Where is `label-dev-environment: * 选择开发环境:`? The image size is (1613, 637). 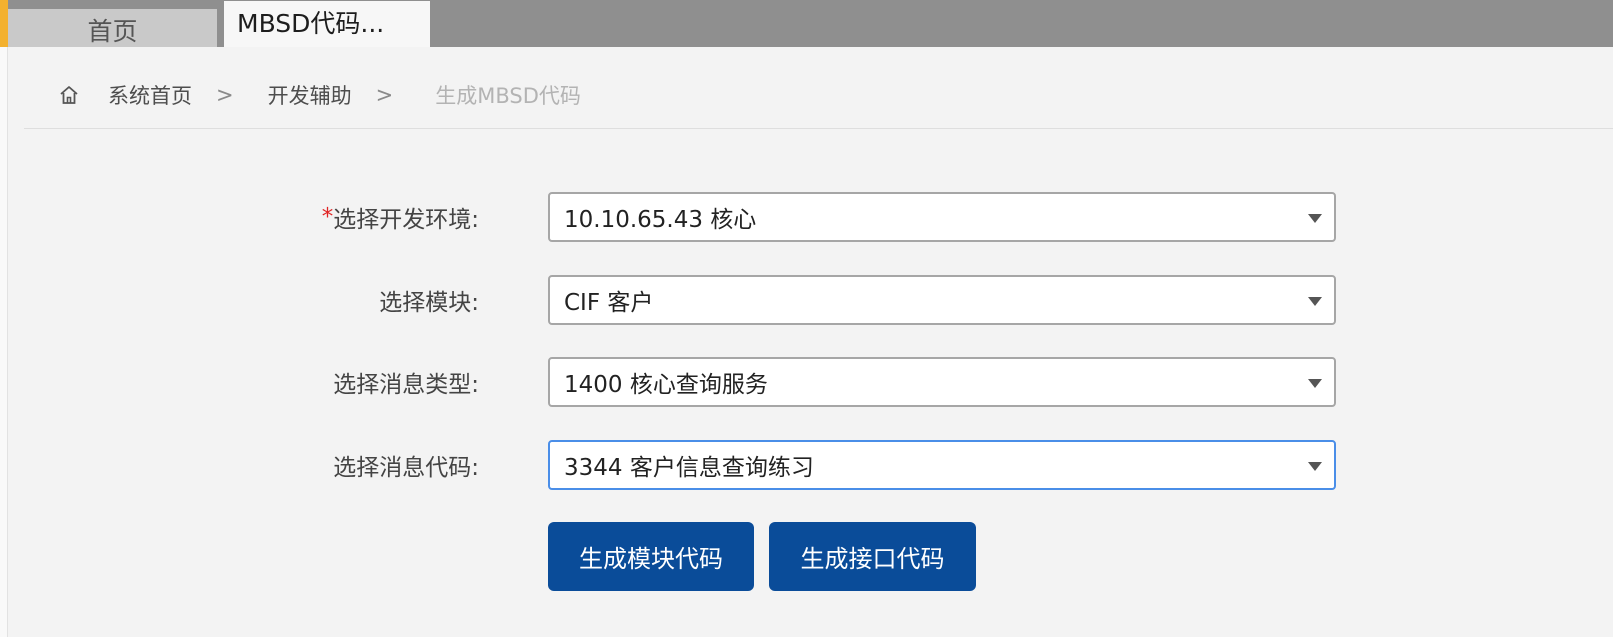 label-dev-environment: * 选择开发环境: is located at coordinates (400, 217).